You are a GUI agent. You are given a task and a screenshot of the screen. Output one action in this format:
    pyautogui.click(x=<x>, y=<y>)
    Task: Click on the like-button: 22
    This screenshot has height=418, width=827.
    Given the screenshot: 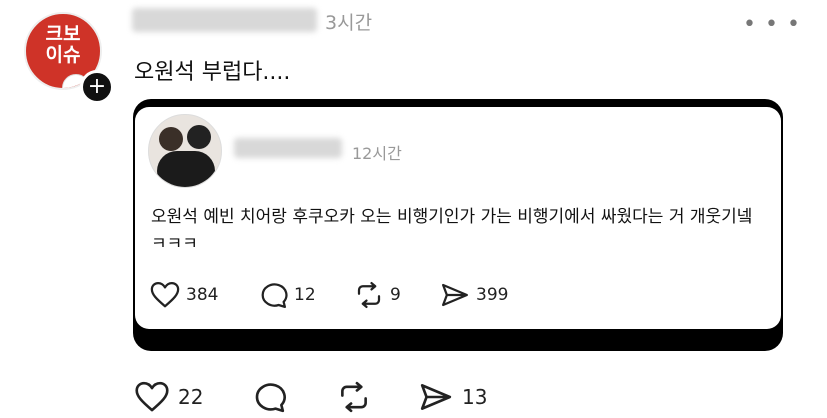 What is the action you would take?
    pyautogui.click(x=168, y=397)
    